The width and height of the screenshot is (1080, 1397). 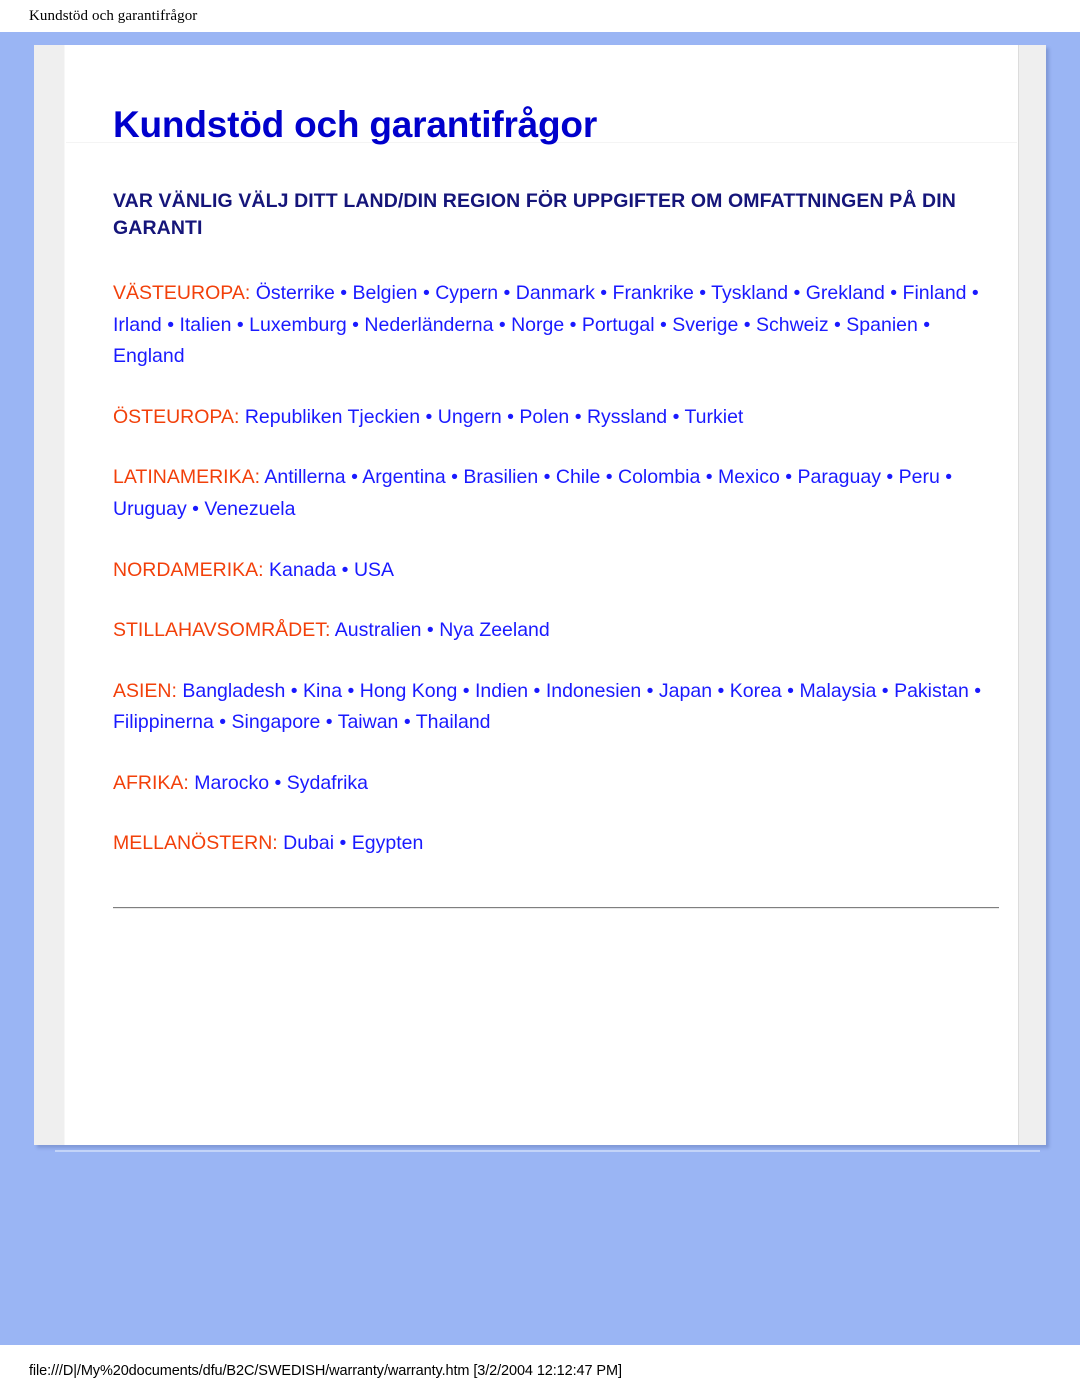 What do you see at coordinates (659, 477) in the screenshot?
I see `country-link: Colombia` at bounding box center [659, 477].